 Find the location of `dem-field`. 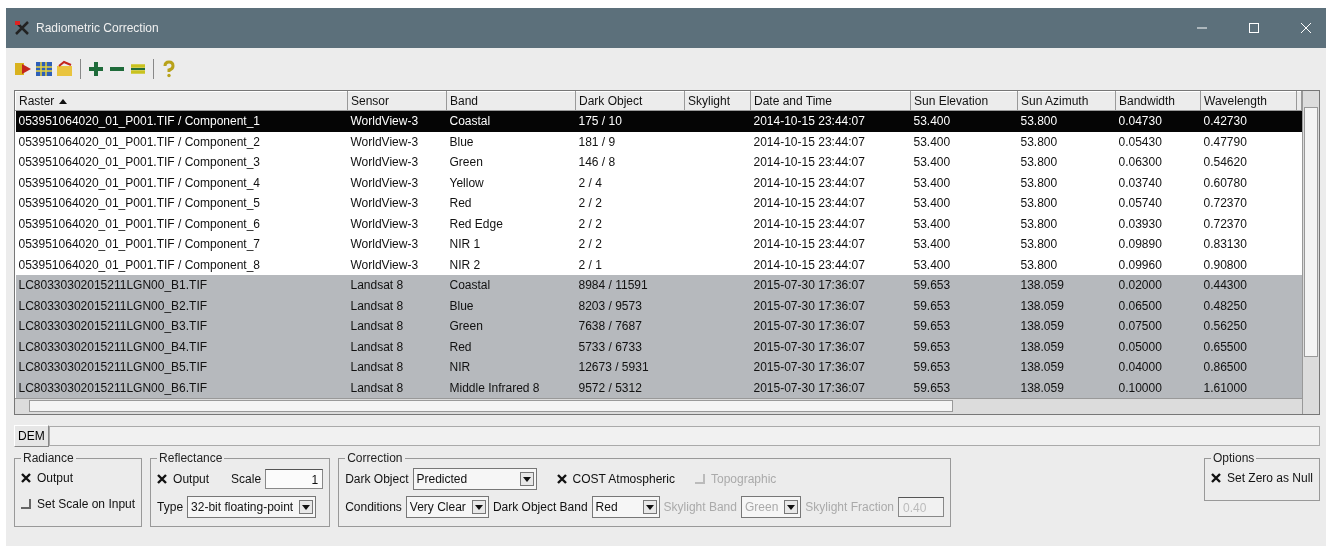

dem-field is located at coordinates (684, 436).